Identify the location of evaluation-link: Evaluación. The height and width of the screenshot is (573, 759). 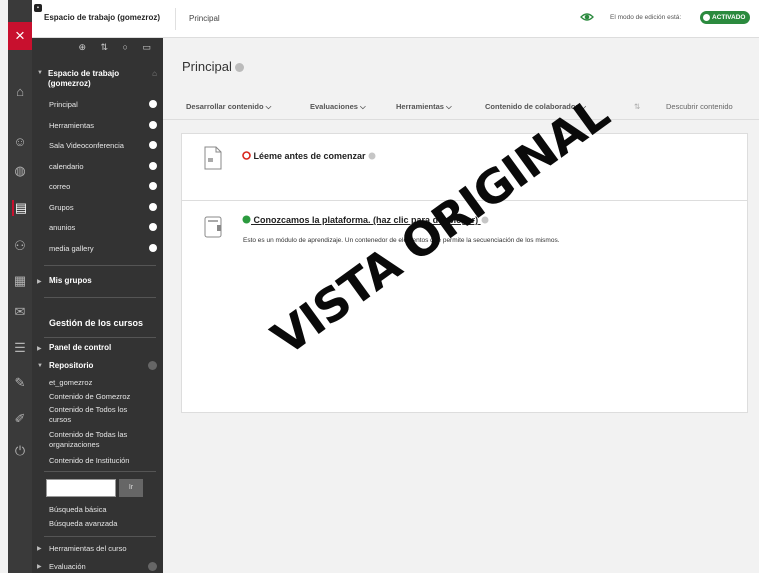
(99, 567).